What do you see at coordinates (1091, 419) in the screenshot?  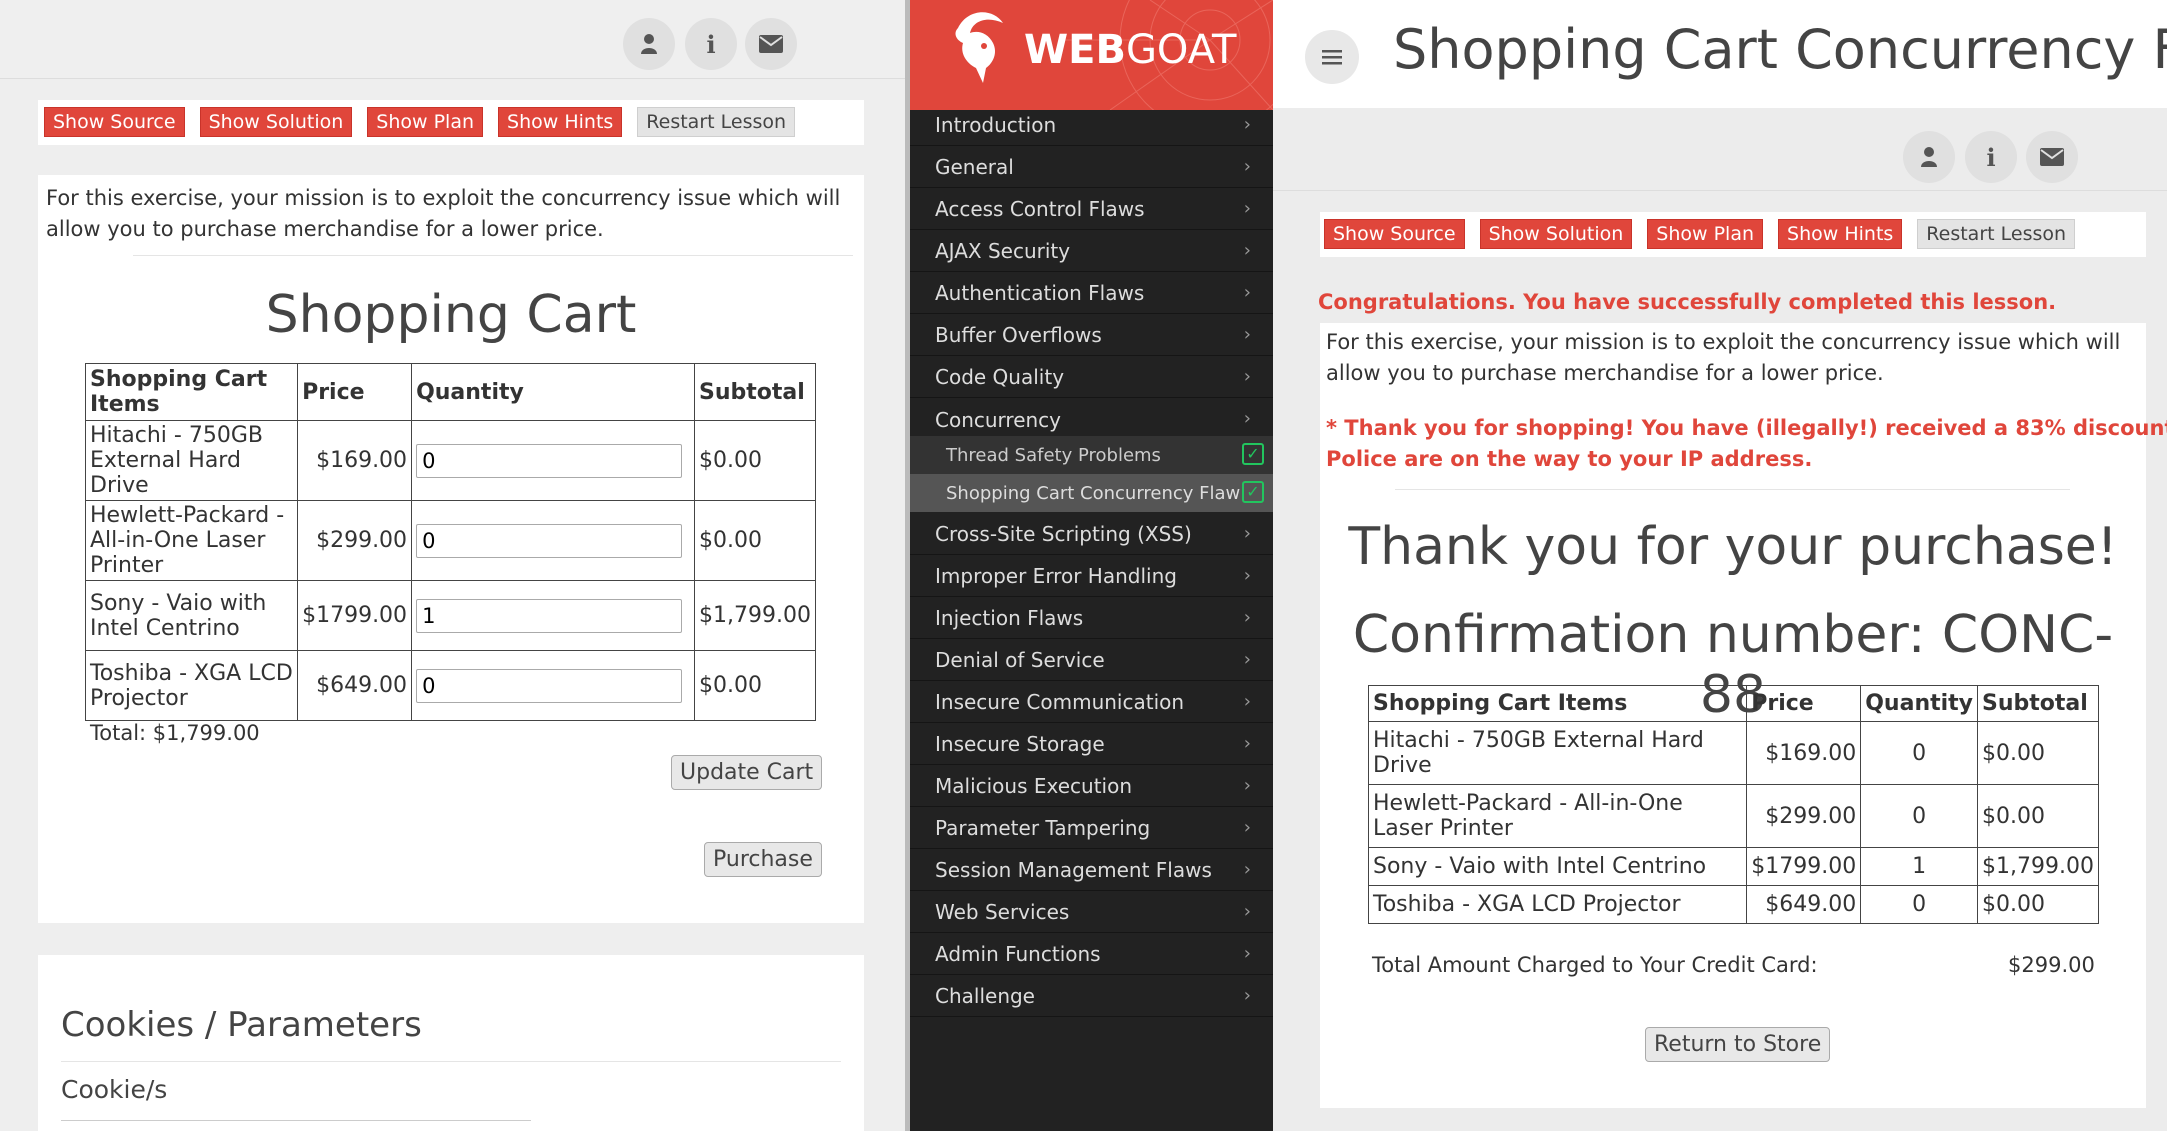 I see `nav-item-concurrency: Concurrency ›` at bounding box center [1091, 419].